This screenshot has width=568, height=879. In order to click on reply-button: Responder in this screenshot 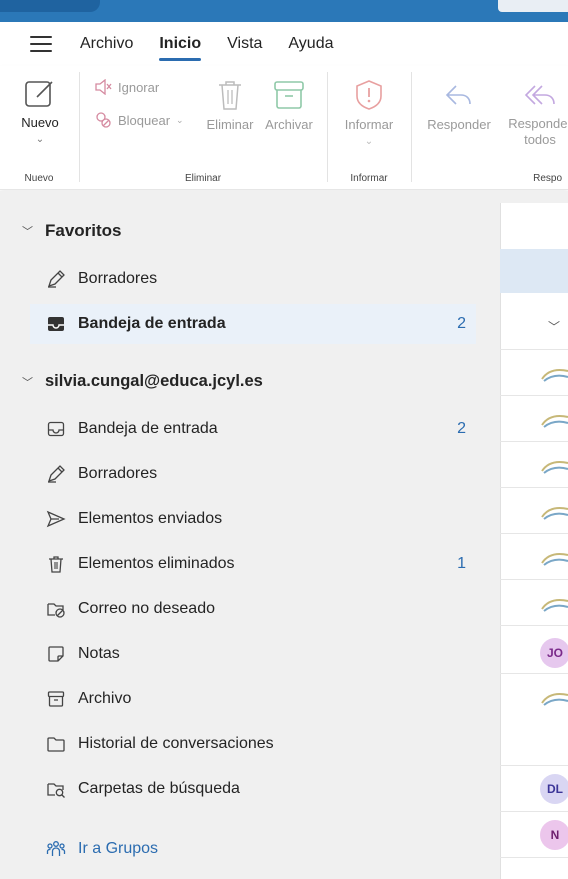, I will do `click(459, 106)`.